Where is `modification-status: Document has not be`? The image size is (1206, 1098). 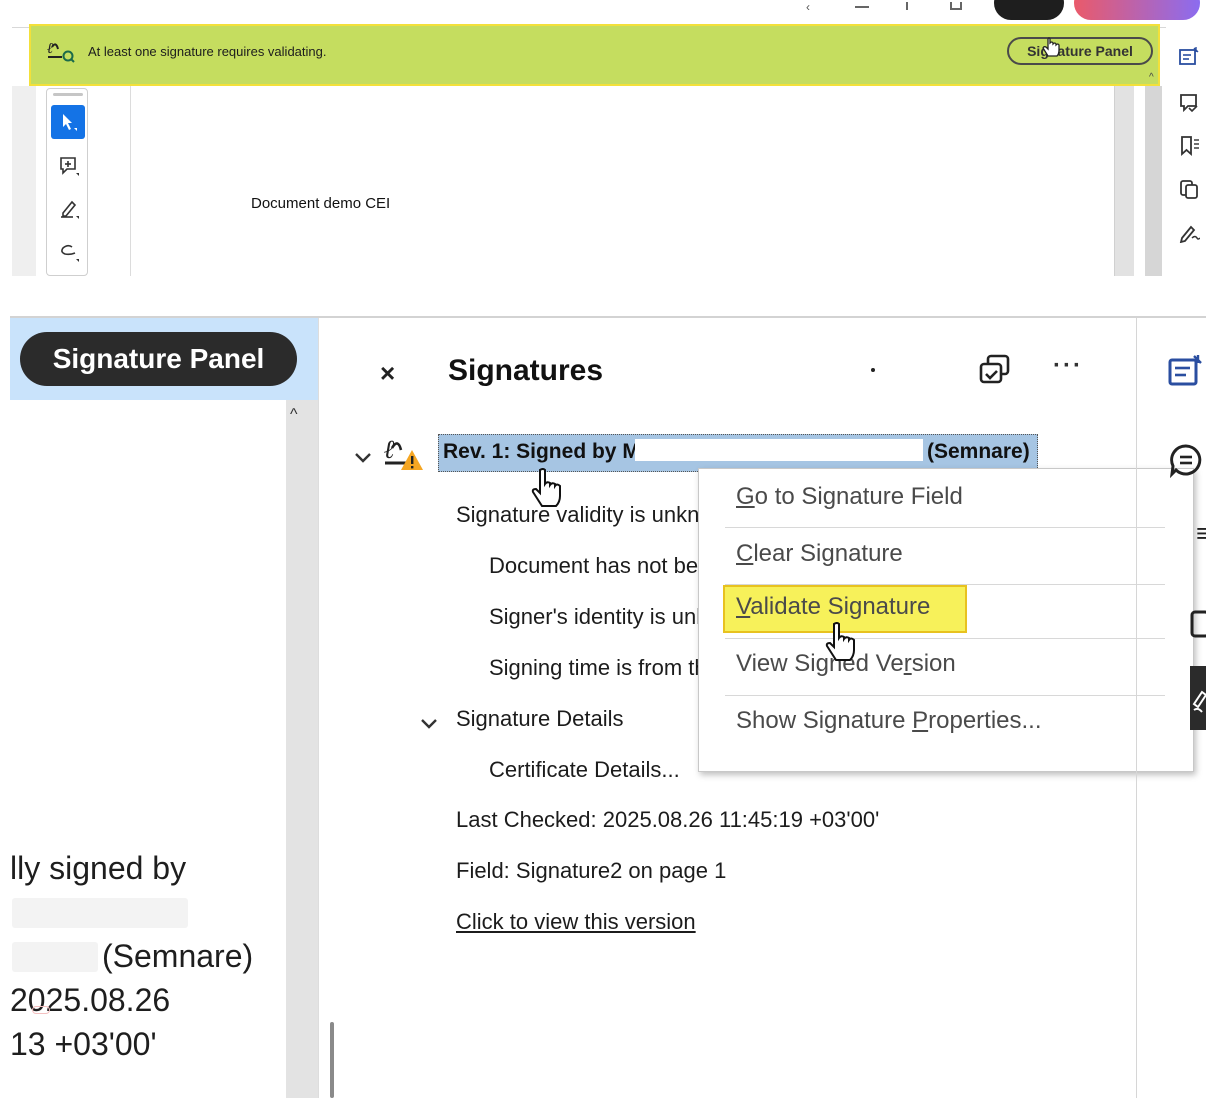
modification-status: Document has not be is located at coordinates (593, 566).